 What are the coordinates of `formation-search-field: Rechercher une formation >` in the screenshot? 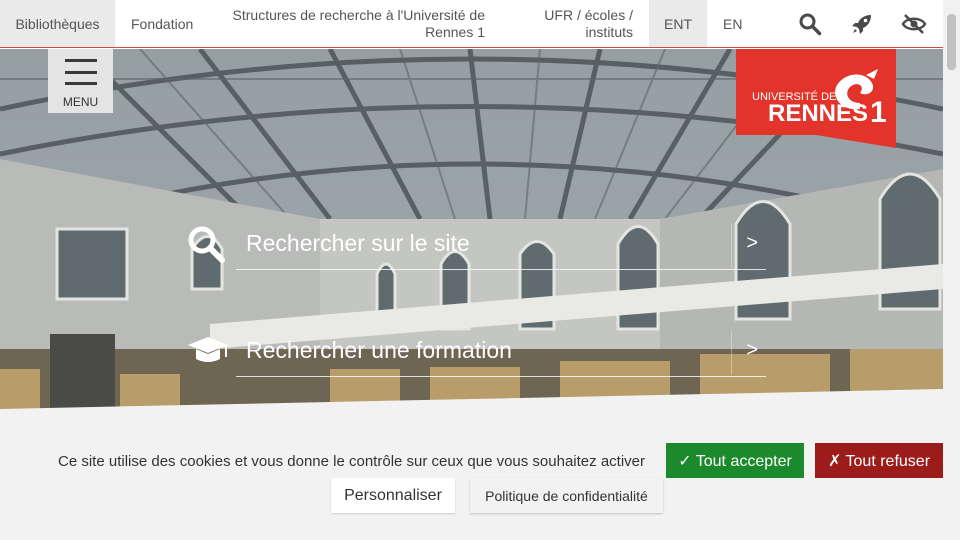 It's located at (476, 352).